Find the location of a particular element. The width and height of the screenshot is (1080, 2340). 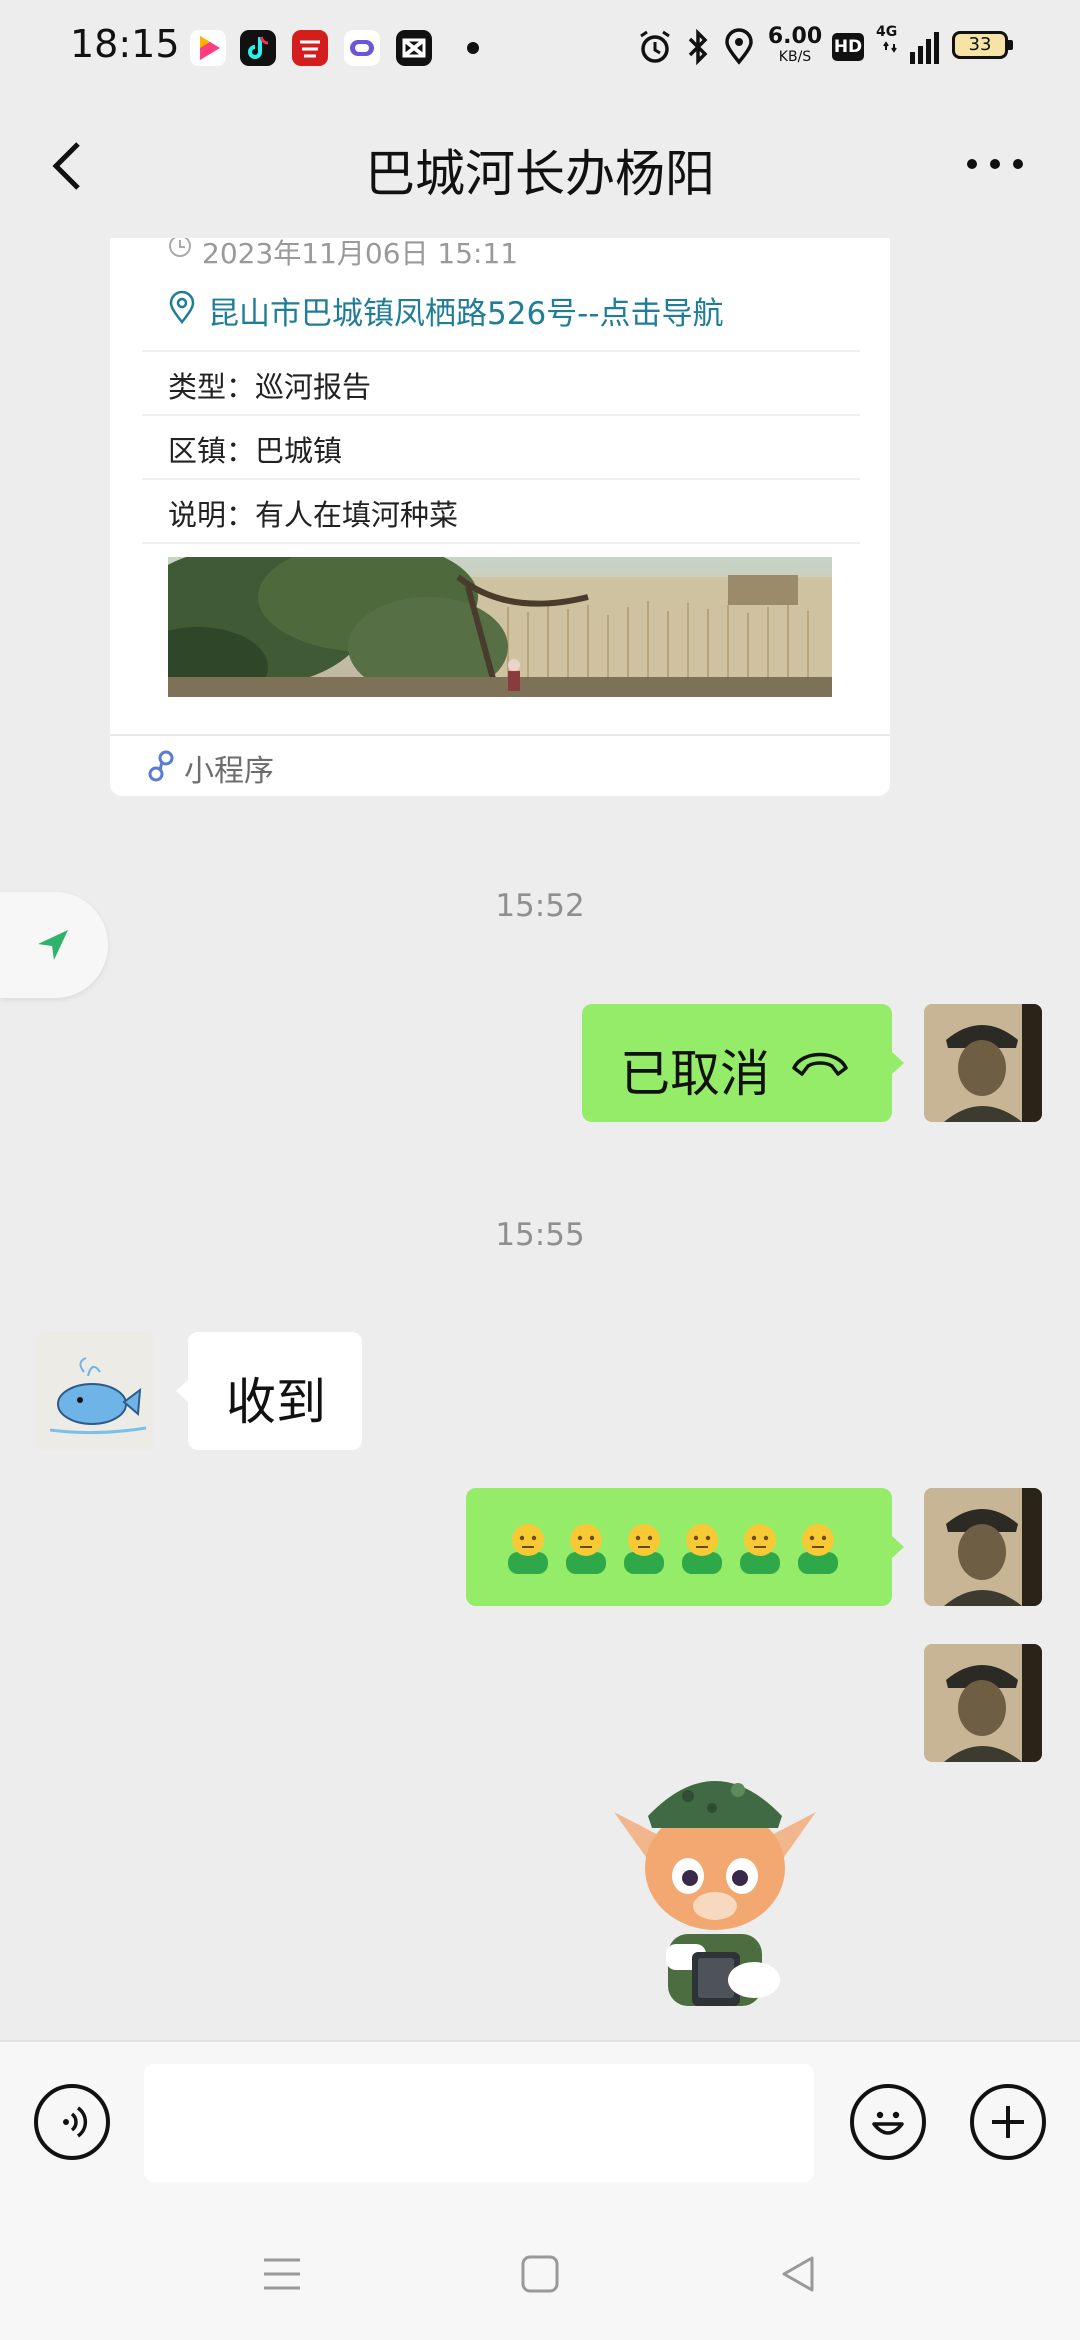

notification-dot-icon is located at coordinates (473, 48).